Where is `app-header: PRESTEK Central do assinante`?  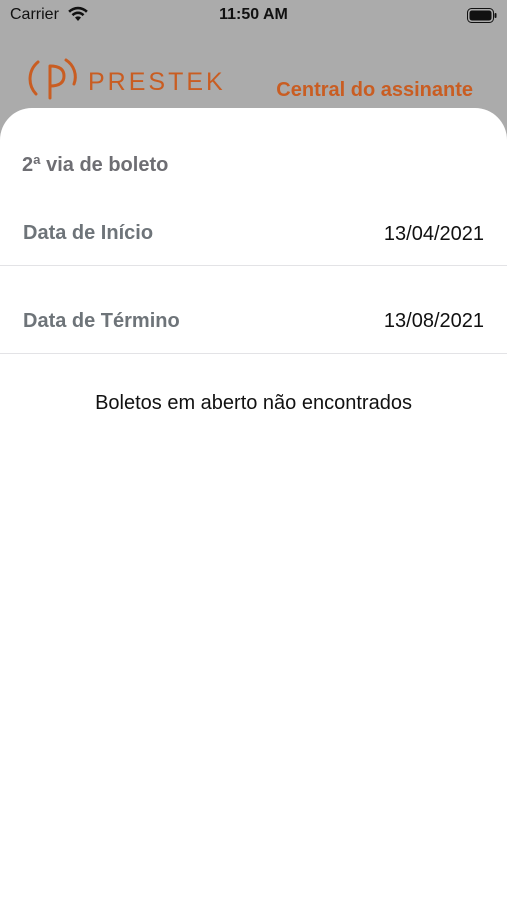
app-header: PRESTEK Central do assinante is located at coordinates (253, 70).